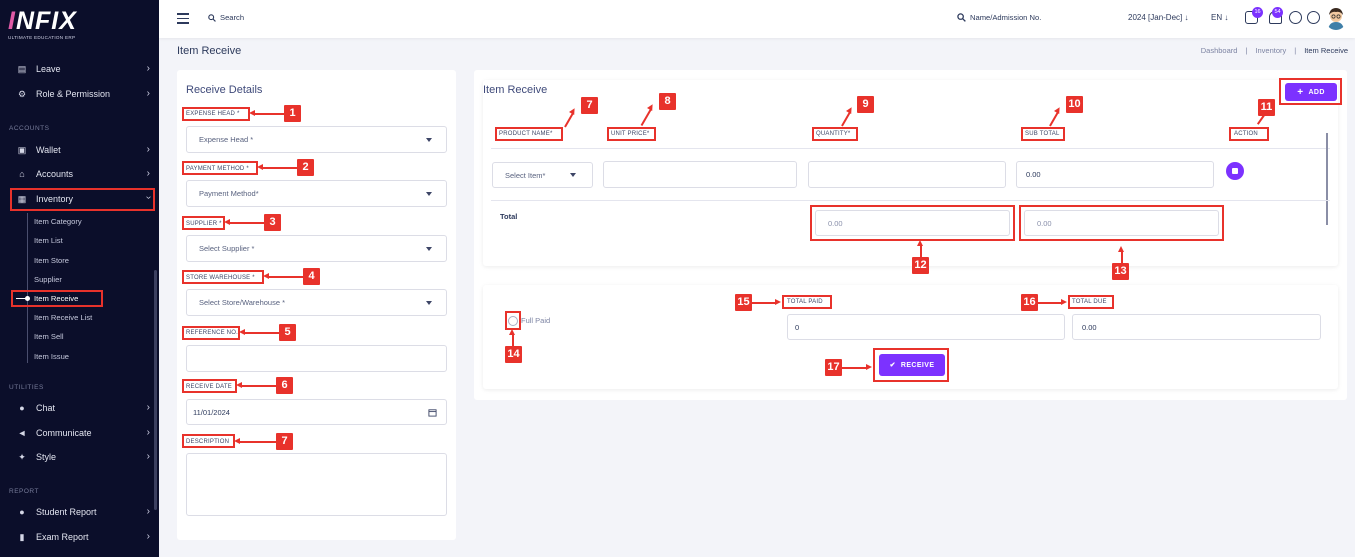 The width and height of the screenshot is (1355, 557). I want to click on sidebar-subitem-item-issue: Item Issue, so click(51, 356).